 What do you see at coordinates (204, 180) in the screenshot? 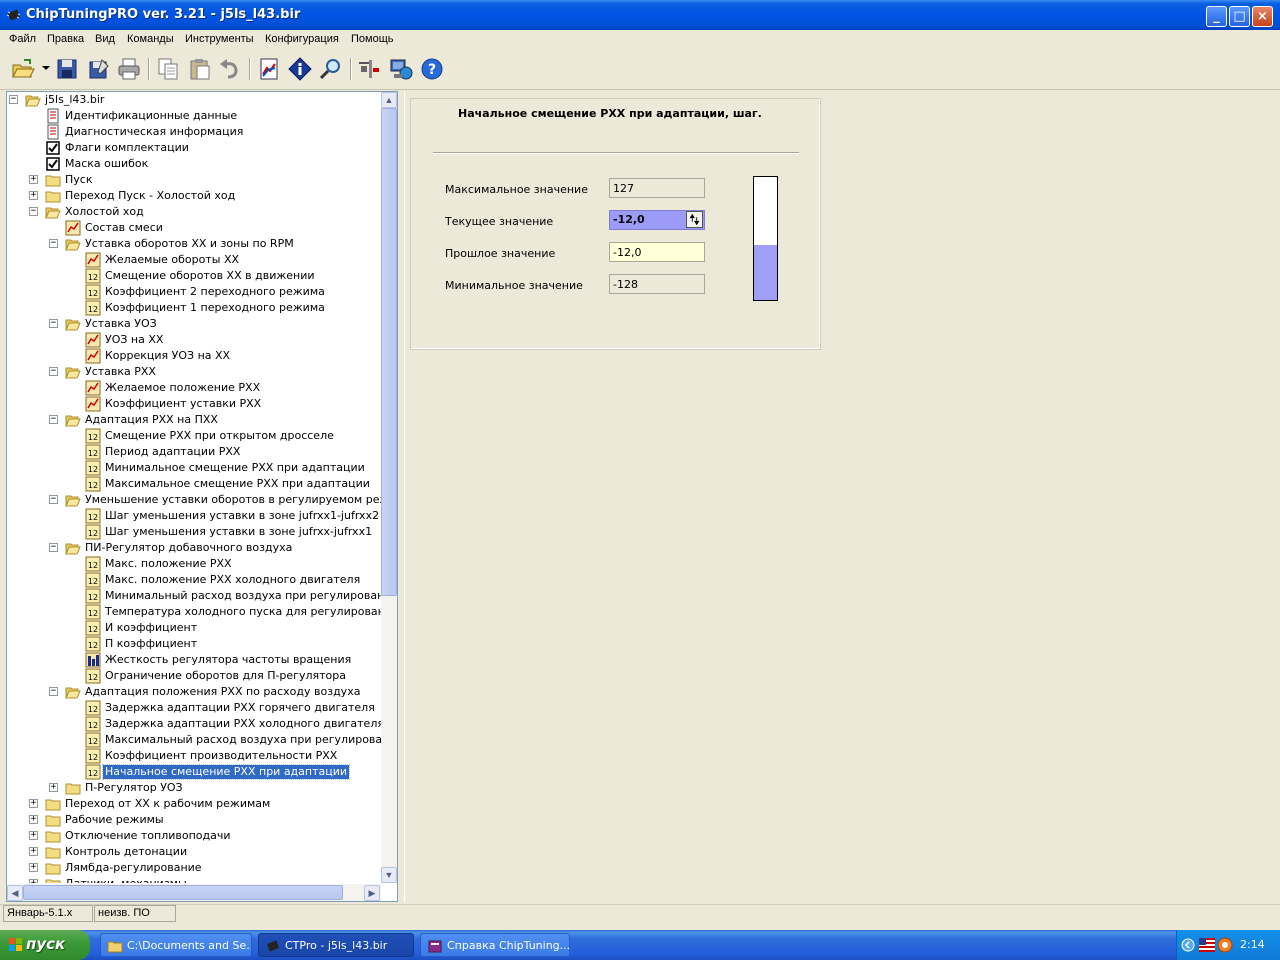
I see `tree-item: + Пуск` at bounding box center [204, 180].